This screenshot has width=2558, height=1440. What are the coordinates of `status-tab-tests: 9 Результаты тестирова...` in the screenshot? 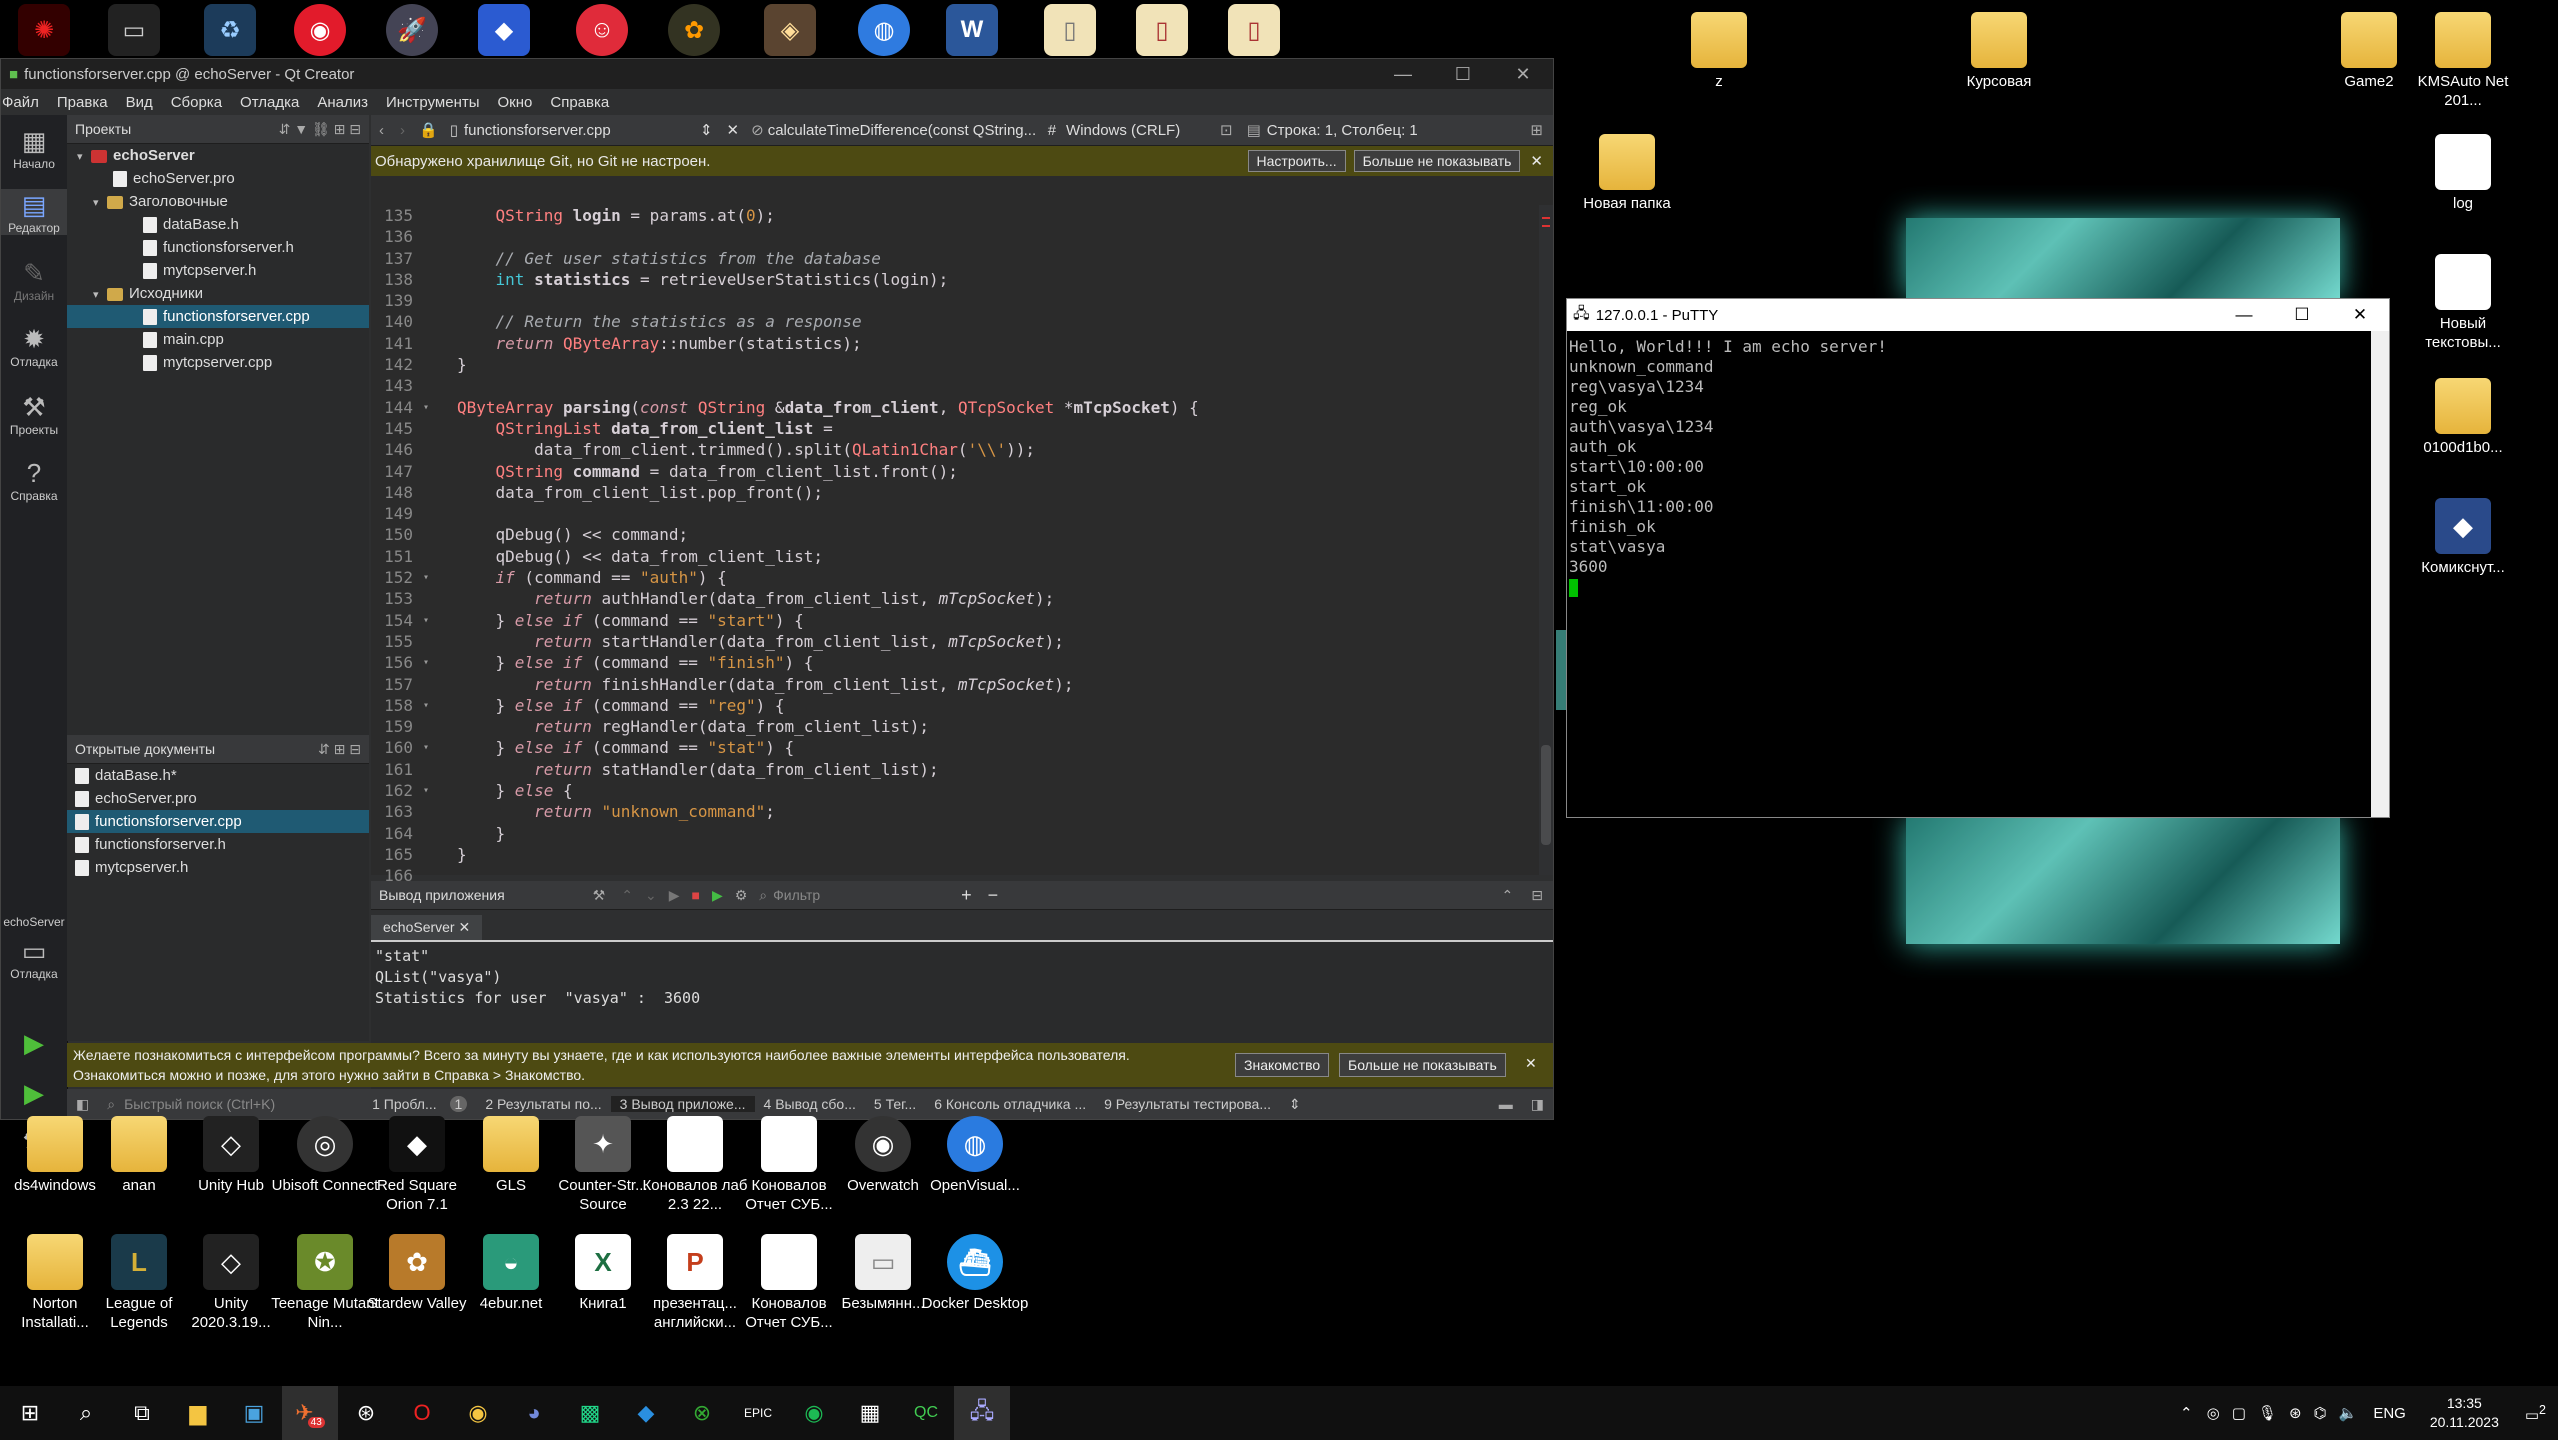 It's located at (1187, 1104).